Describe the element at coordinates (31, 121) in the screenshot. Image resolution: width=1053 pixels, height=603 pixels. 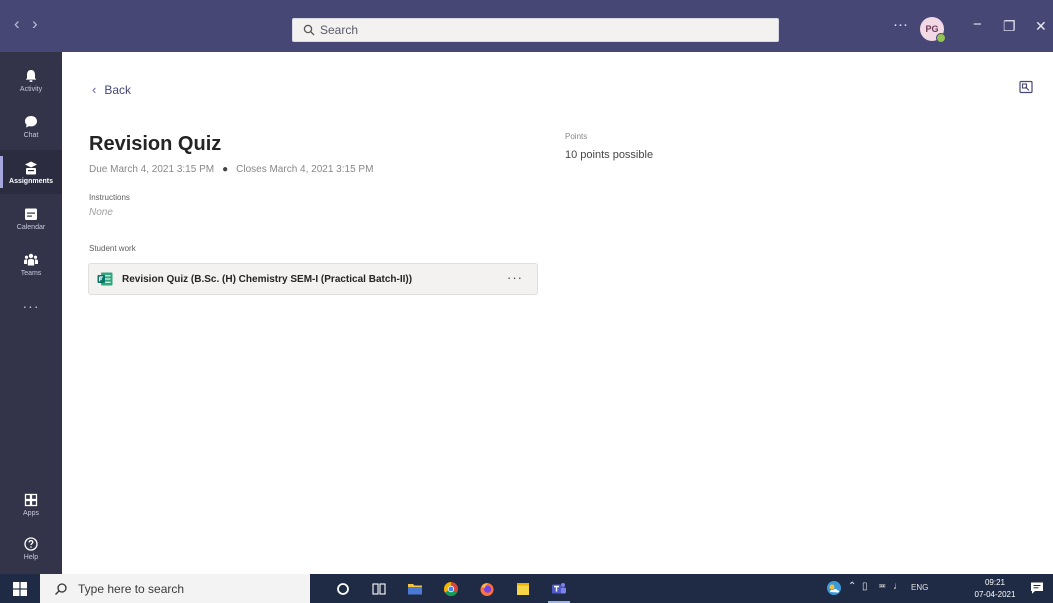
I see `chat-icon` at that location.